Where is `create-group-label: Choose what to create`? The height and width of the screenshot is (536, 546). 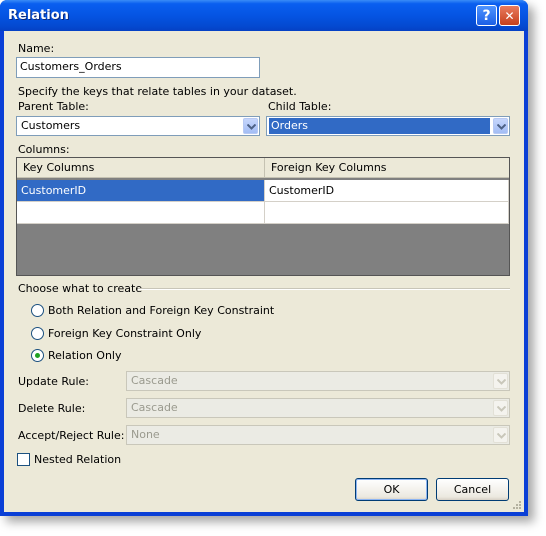
create-group-label: Choose what to create is located at coordinates (80, 288).